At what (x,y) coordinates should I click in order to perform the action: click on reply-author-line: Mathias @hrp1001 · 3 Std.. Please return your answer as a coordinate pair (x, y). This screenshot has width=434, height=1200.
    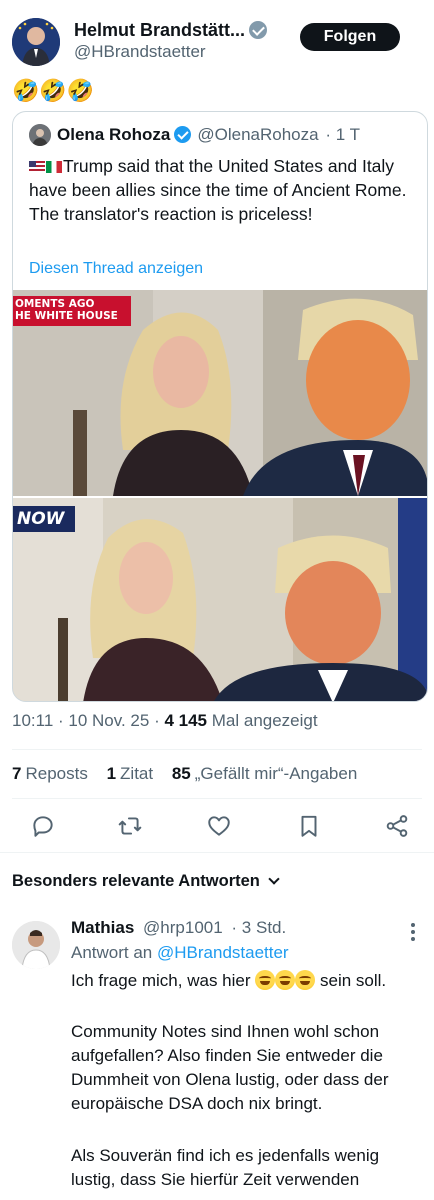
    Looking at the image, I should click on (178, 928).